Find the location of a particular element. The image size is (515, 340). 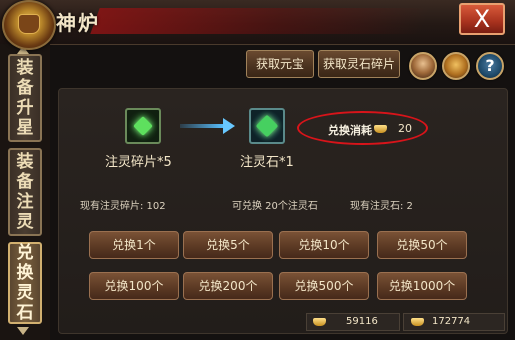

can-exchange-info: 可兑换 20个注灵石 is located at coordinates (275, 206).